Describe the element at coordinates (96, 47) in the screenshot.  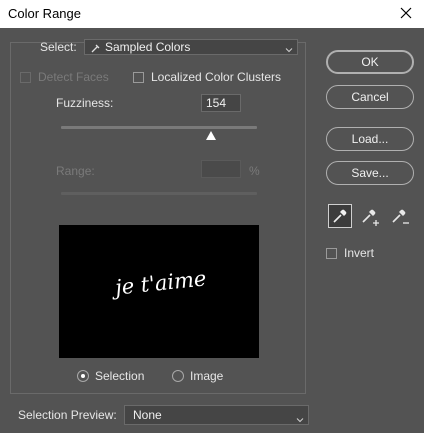
I see `sampled-colors-eyedropper-icon` at that location.